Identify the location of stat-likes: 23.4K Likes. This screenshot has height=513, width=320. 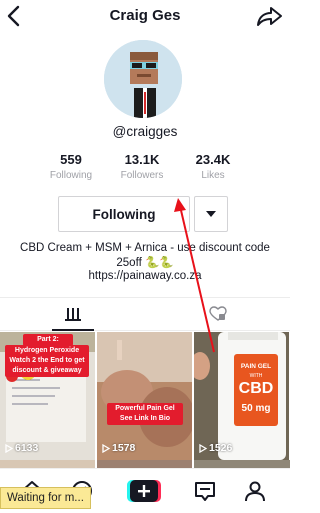
(213, 166).